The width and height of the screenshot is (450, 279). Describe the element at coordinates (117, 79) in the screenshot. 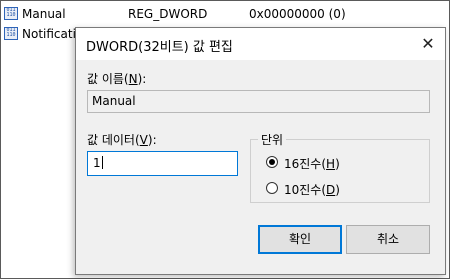

I see `value-name-label: 값 이름(N):` at that location.